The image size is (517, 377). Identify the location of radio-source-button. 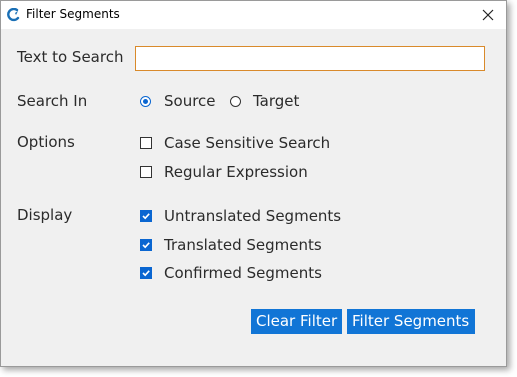
(145, 101).